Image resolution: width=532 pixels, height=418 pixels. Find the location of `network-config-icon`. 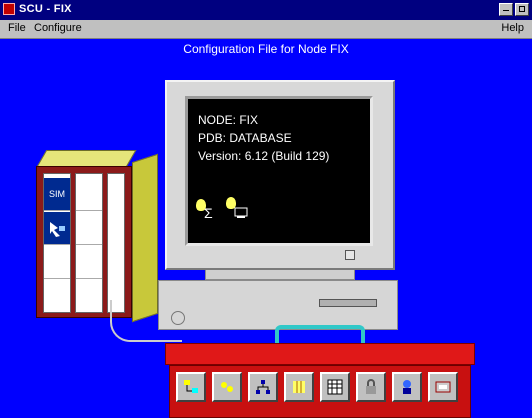

network-config-icon is located at coordinates (191, 386).